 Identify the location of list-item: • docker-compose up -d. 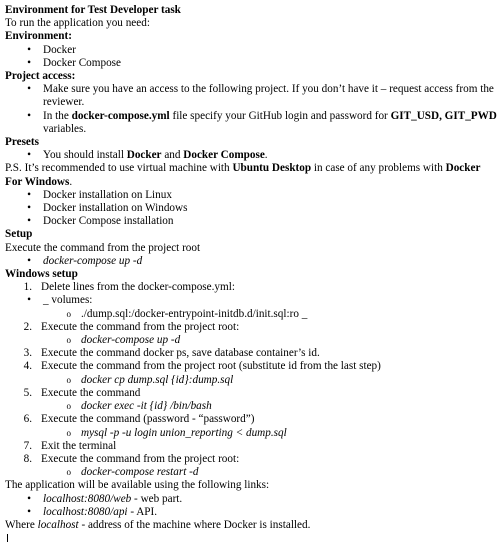
(251, 261).